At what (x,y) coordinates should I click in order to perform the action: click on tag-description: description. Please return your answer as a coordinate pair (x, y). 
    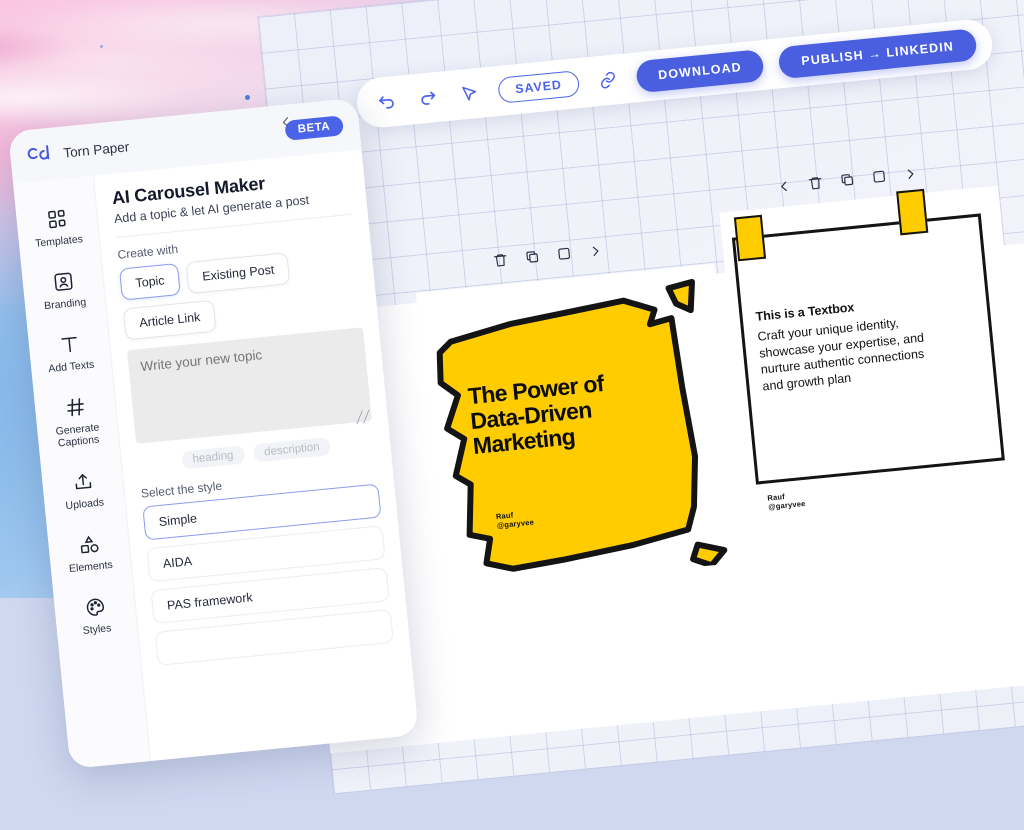
    Looking at the image, I should click on (292, 450).